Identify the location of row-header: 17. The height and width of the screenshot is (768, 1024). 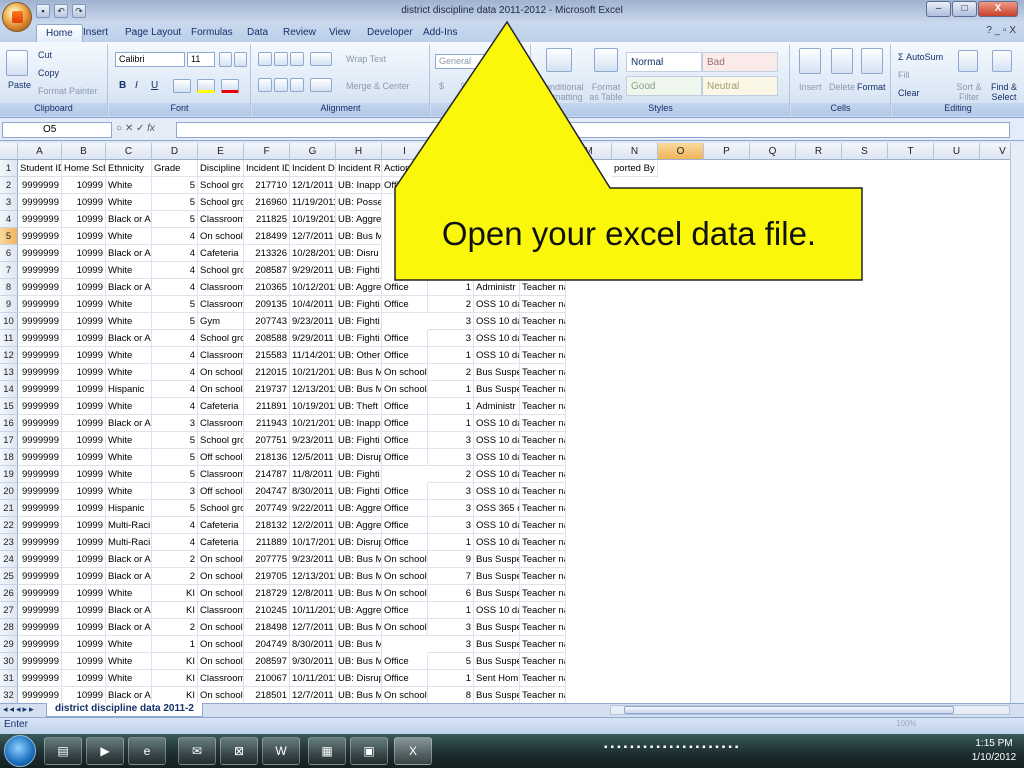
(9, 440).